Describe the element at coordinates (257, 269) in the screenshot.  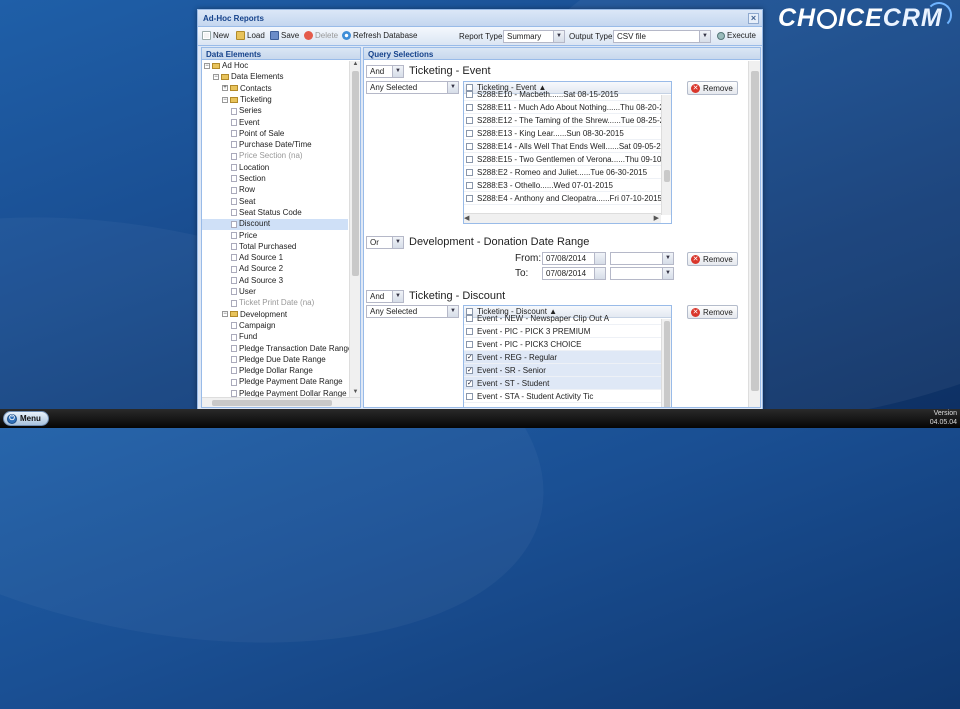
I see `tree-node: Ad Source 2` at that location.